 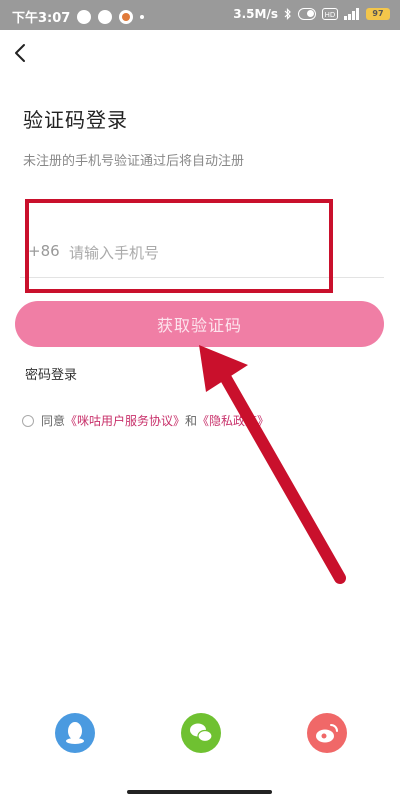 I want to click on battery-icon: 97, so click(x=378, y=14).